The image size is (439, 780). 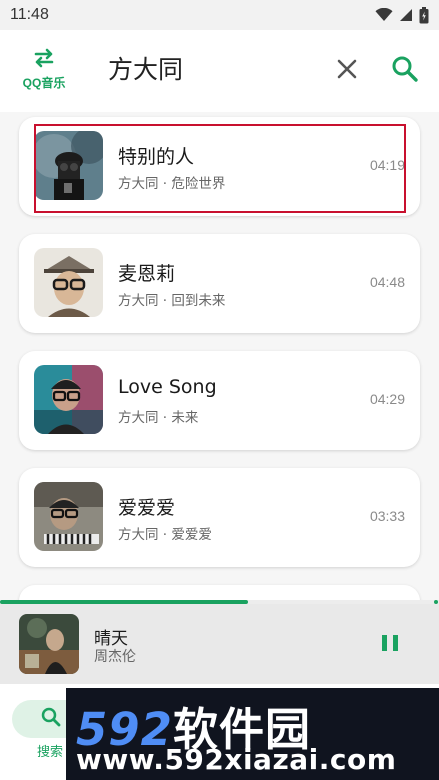 I want to click on status-bar: 11:48, so click(x=219, y=15).